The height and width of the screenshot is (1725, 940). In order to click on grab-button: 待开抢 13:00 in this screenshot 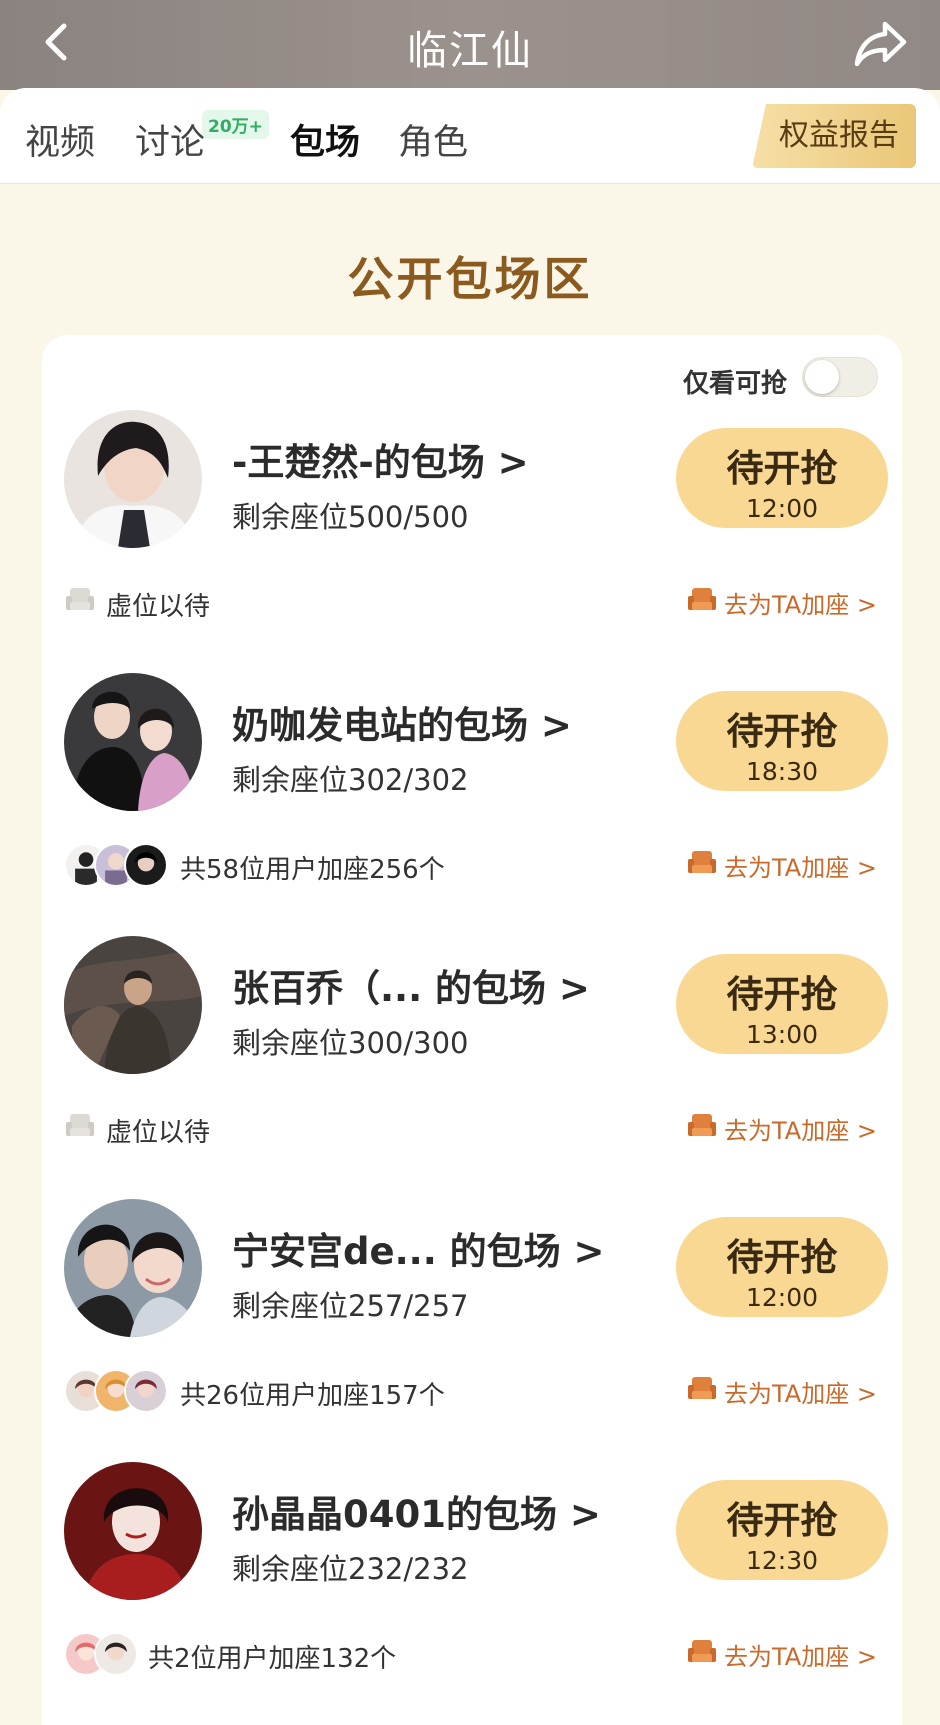, I will do `click(782, 1004)`.